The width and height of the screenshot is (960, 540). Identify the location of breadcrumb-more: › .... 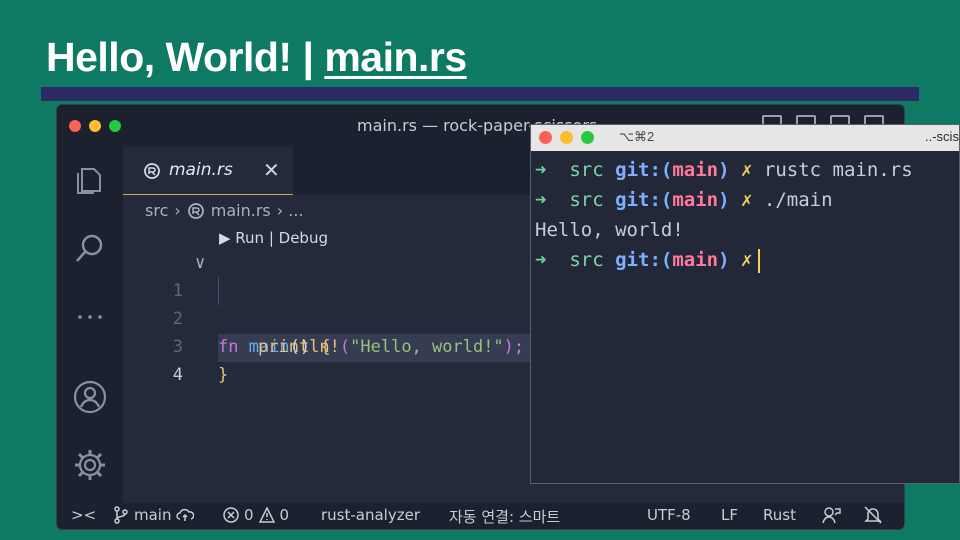
(290, 210).